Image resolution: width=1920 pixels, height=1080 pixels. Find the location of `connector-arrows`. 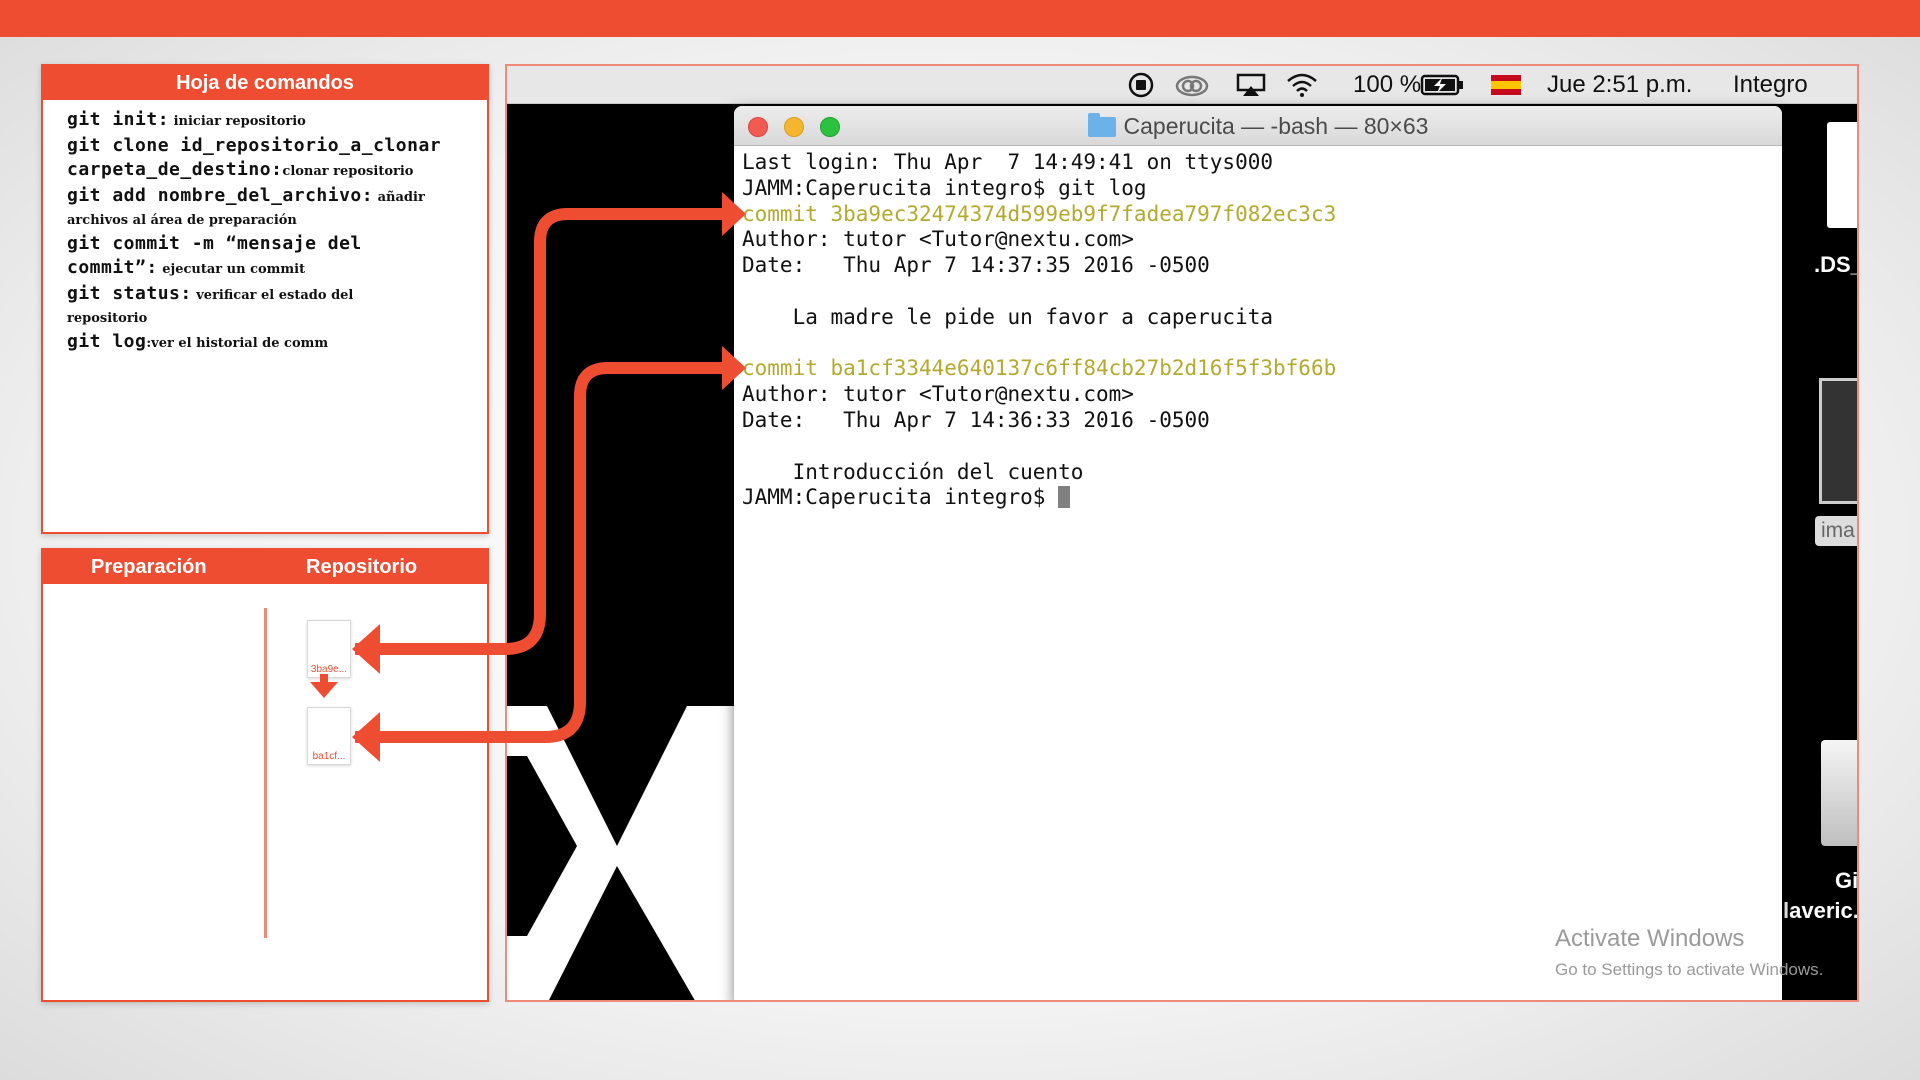

connector-arrows is located at coordinates (549, 477).